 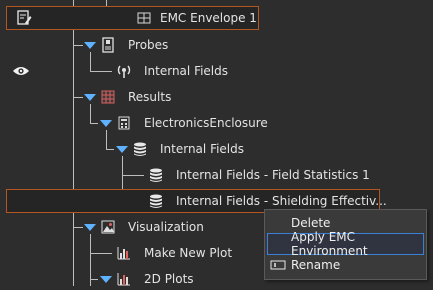 I want to click on context-menu: Delete Apply EMC Environment Rename, so click(x=345, y=244).